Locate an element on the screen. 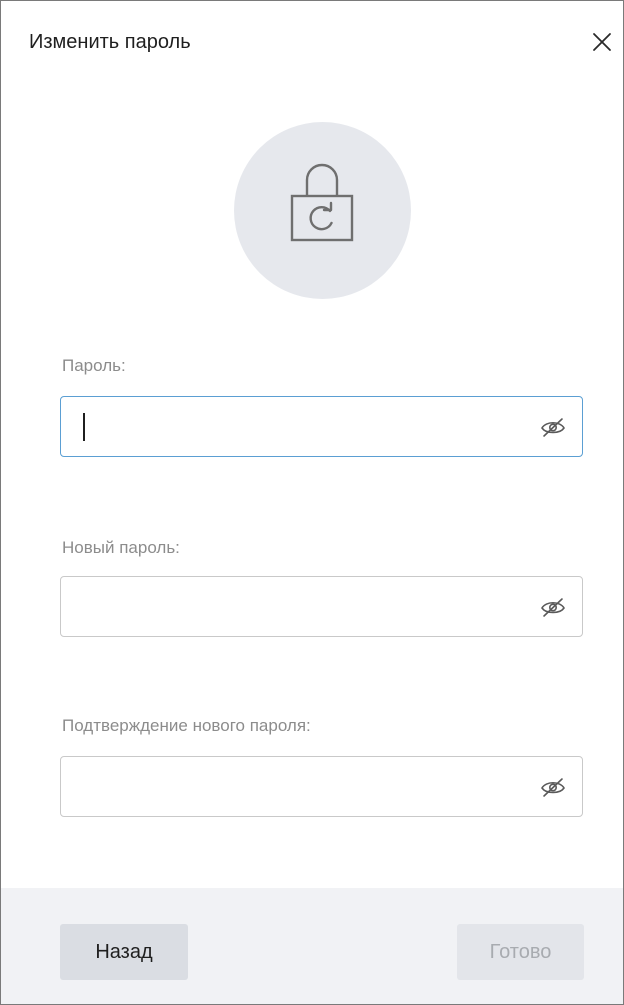  password-visibility-toggle is located at coordinates (553, 427).